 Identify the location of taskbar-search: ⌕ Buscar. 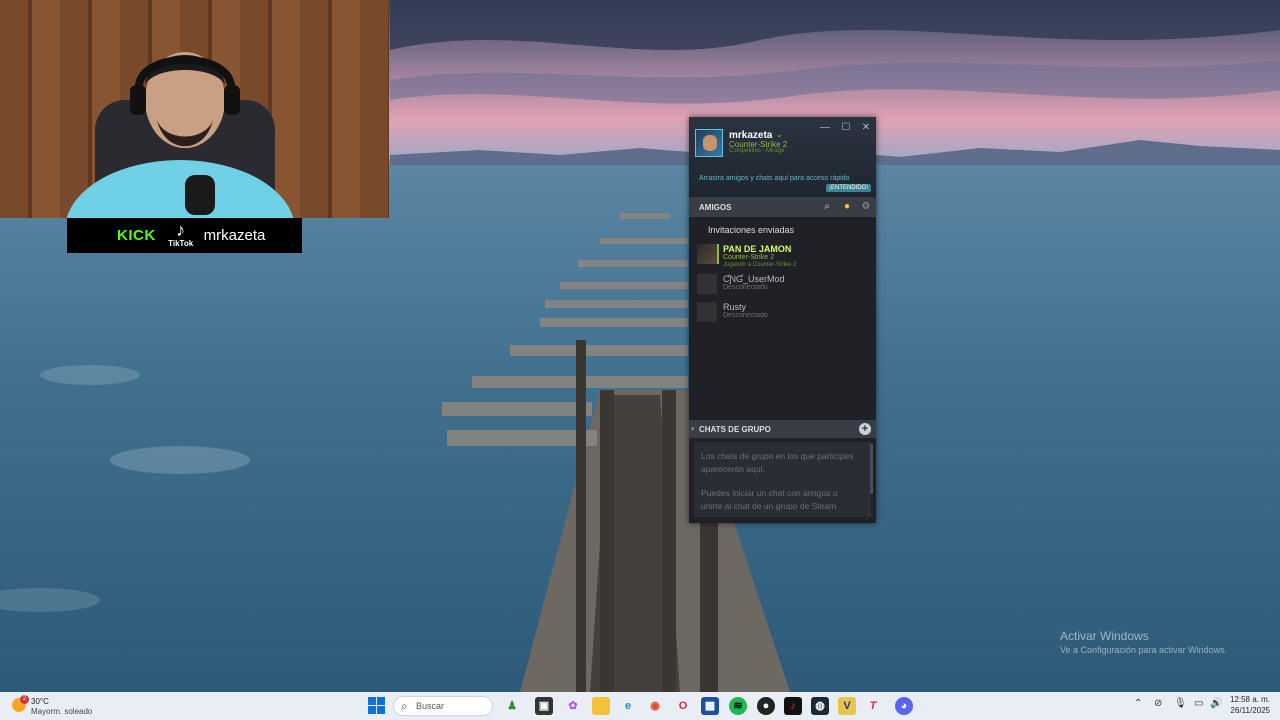
(443, 706).